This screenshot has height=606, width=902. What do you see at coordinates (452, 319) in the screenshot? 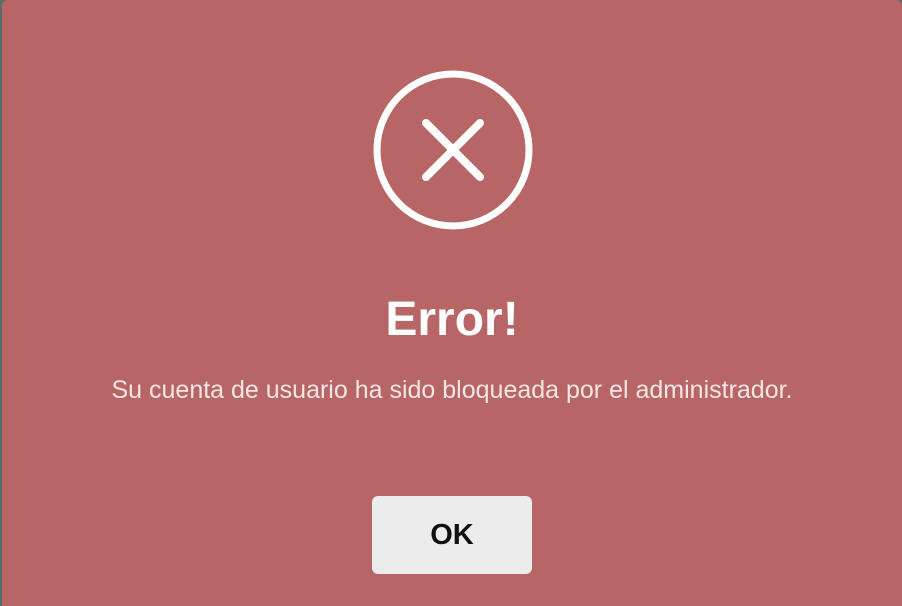
I see `dialog-title: Error!` at bounding box center [452, 319].